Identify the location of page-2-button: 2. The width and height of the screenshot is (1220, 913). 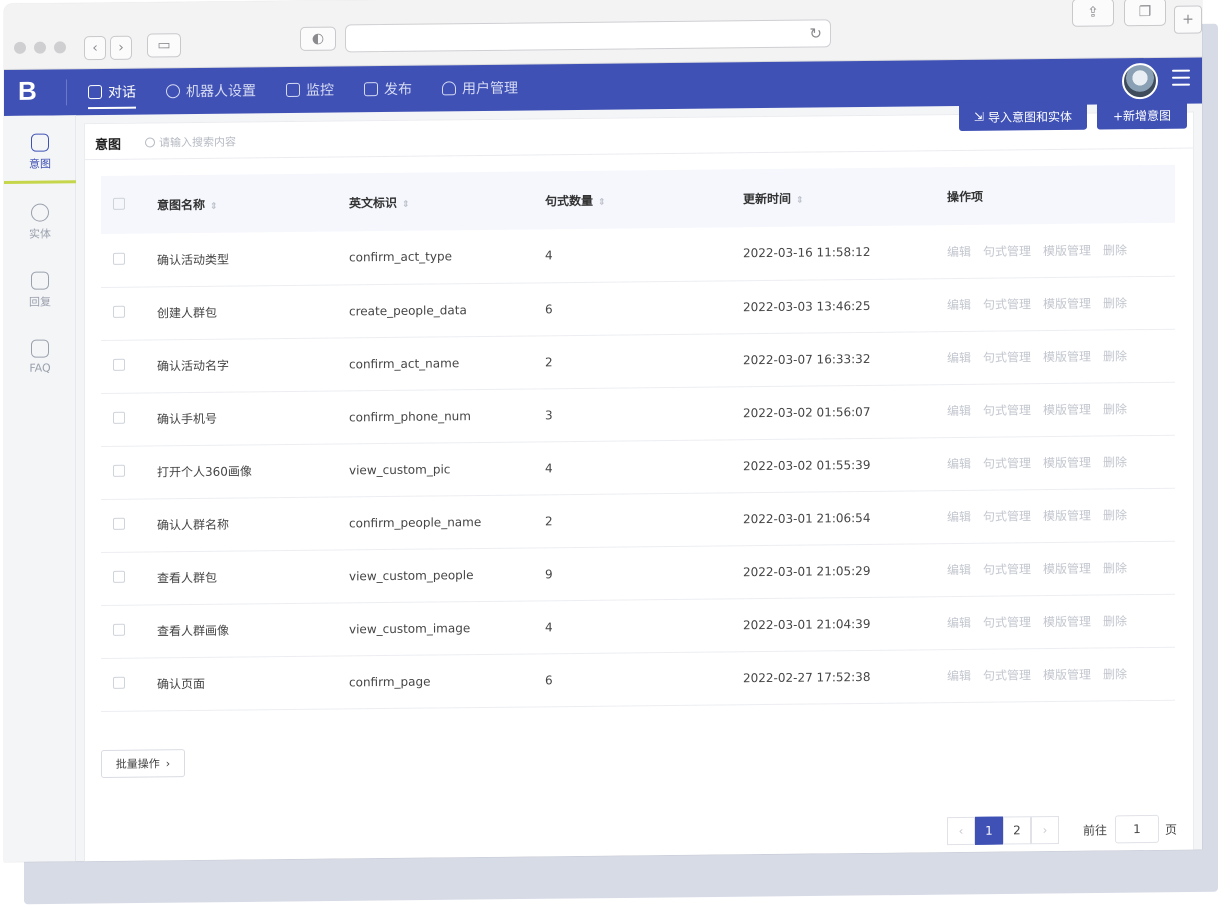
(1016, 830).